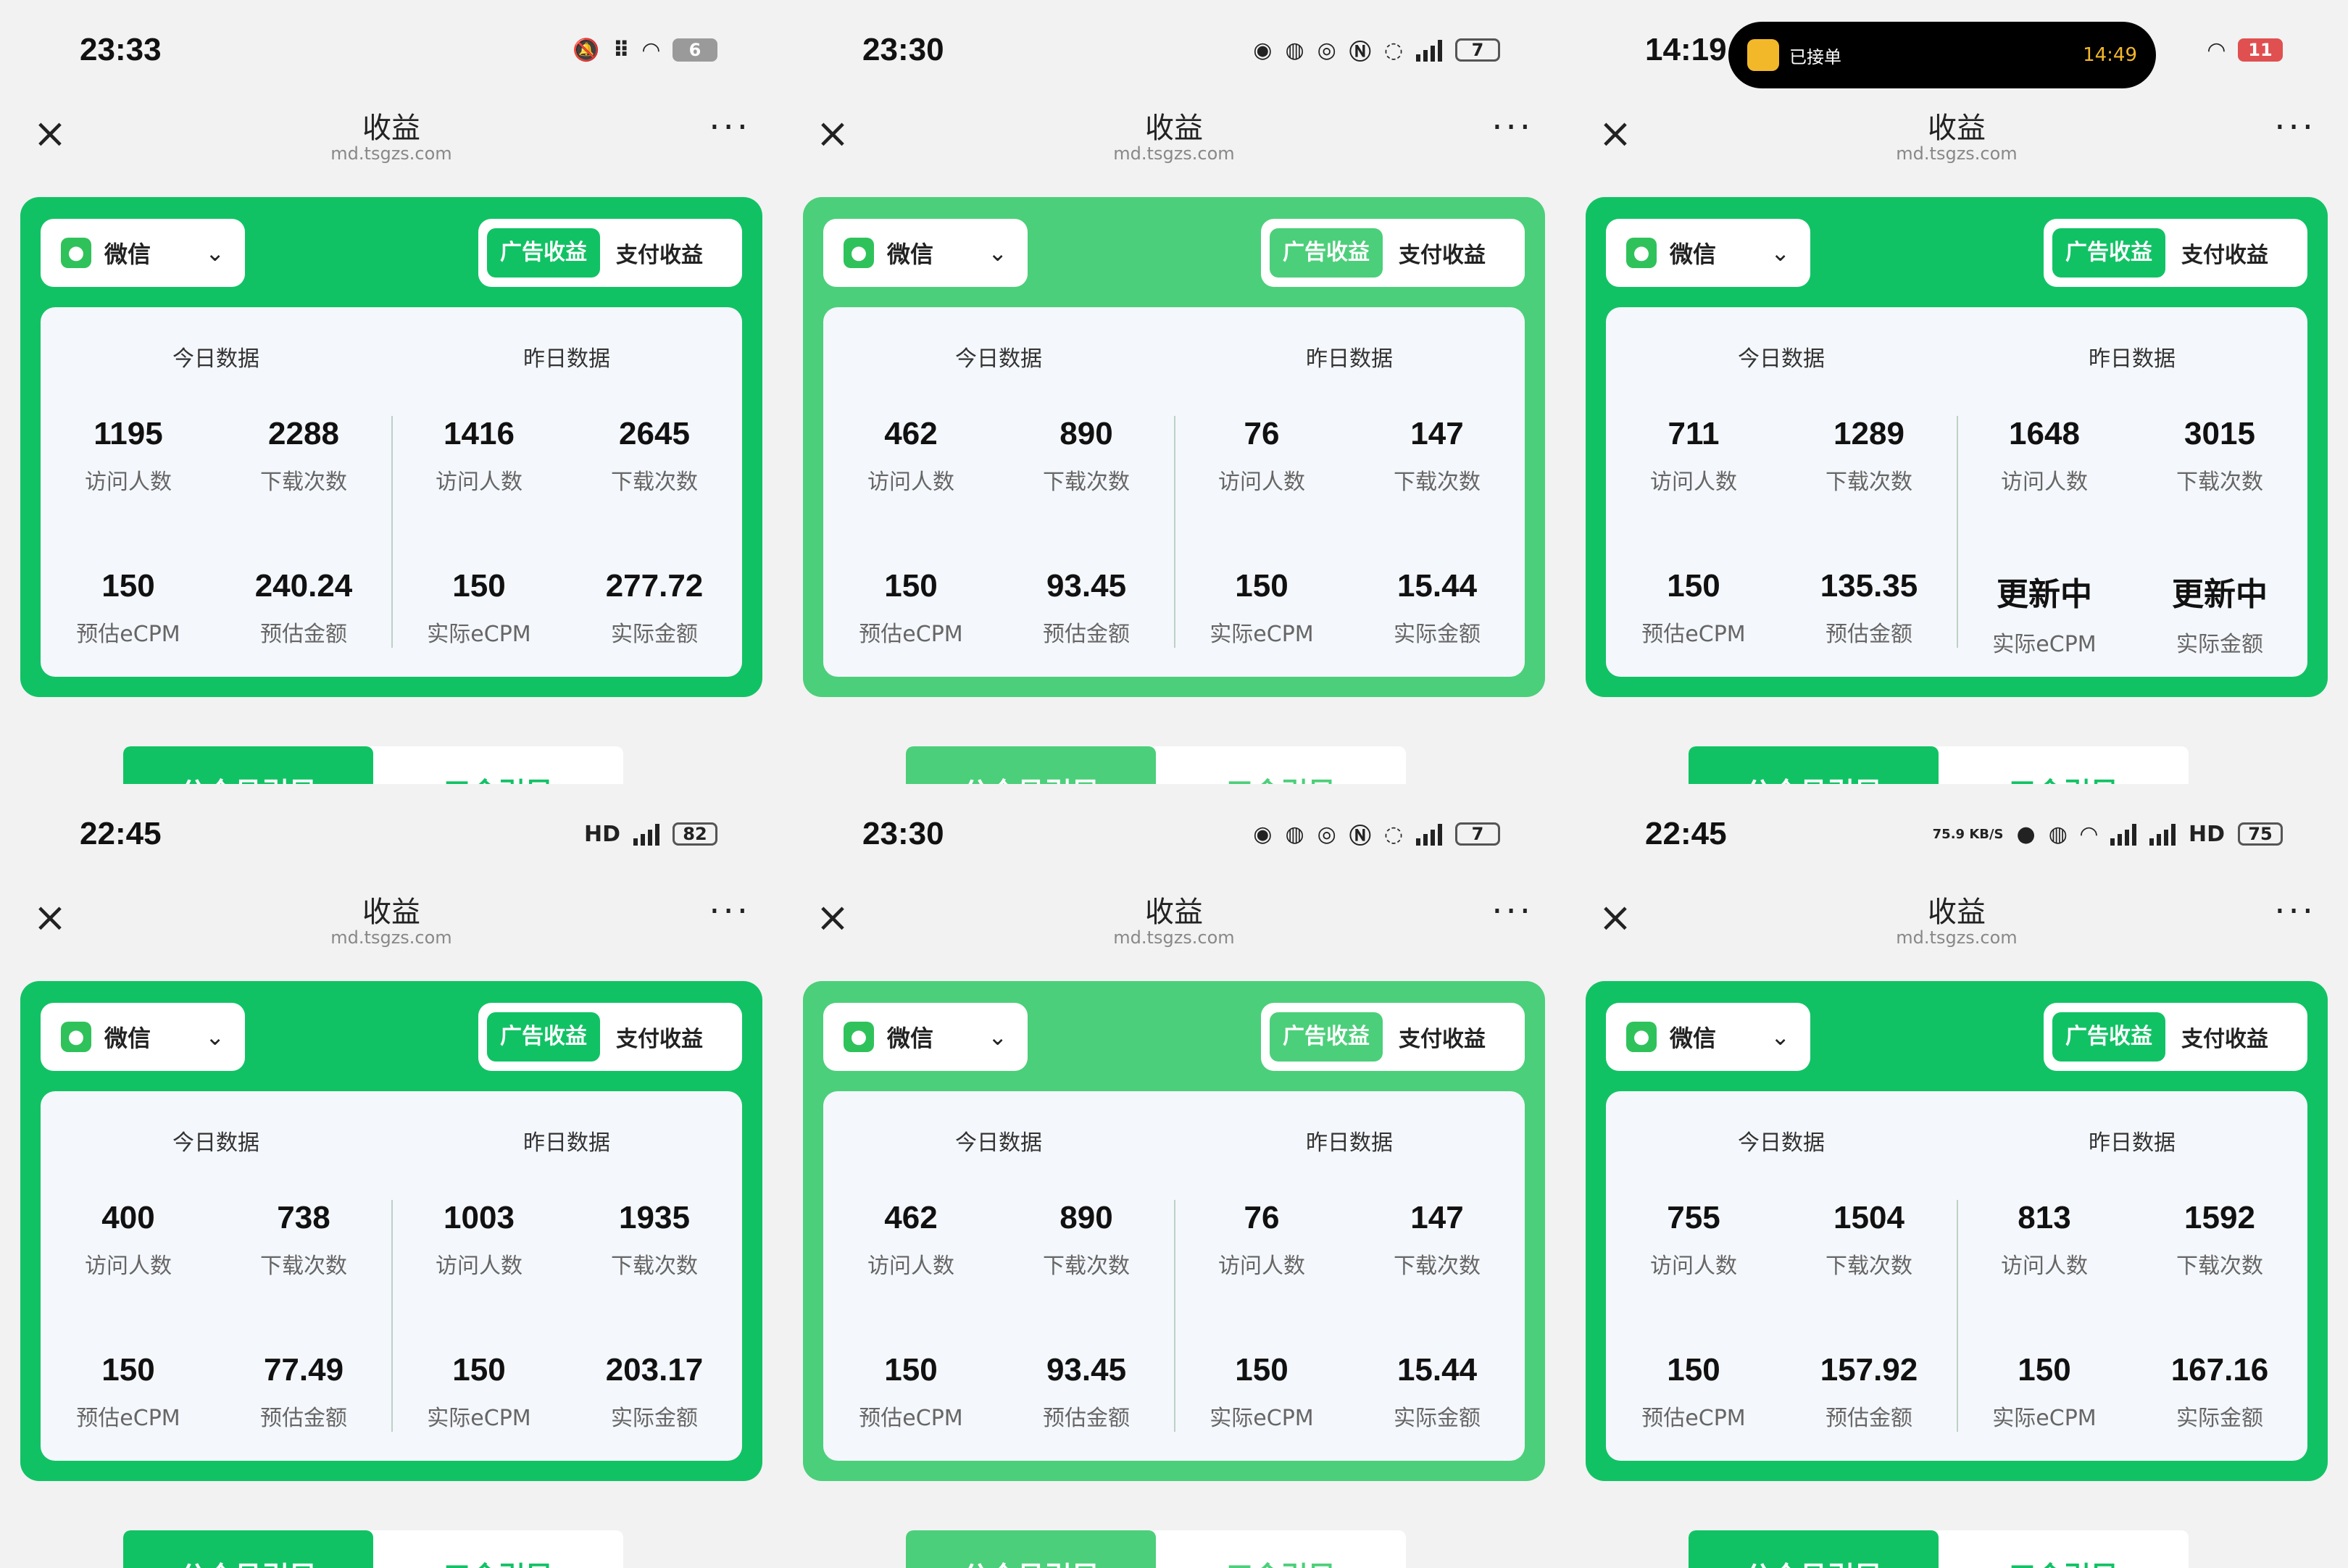  I want to click on battery-icon: 6, so click(695, 50).